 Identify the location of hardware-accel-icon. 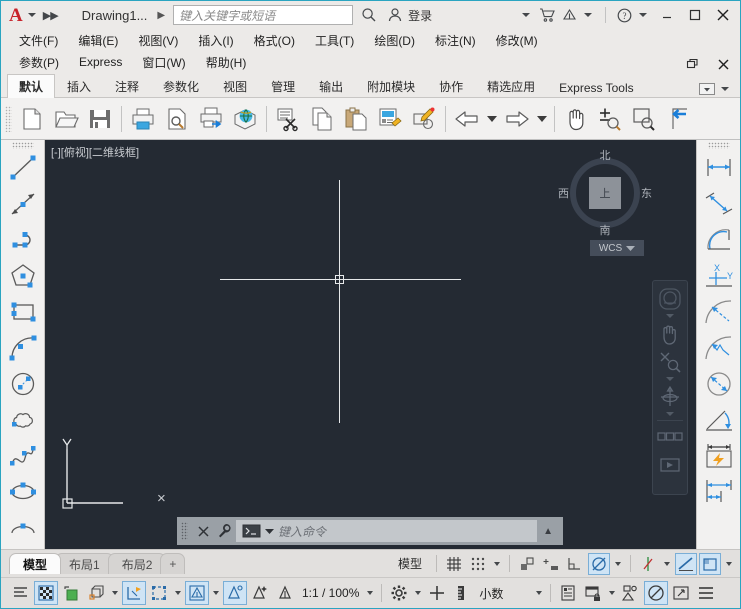
(71, 593).